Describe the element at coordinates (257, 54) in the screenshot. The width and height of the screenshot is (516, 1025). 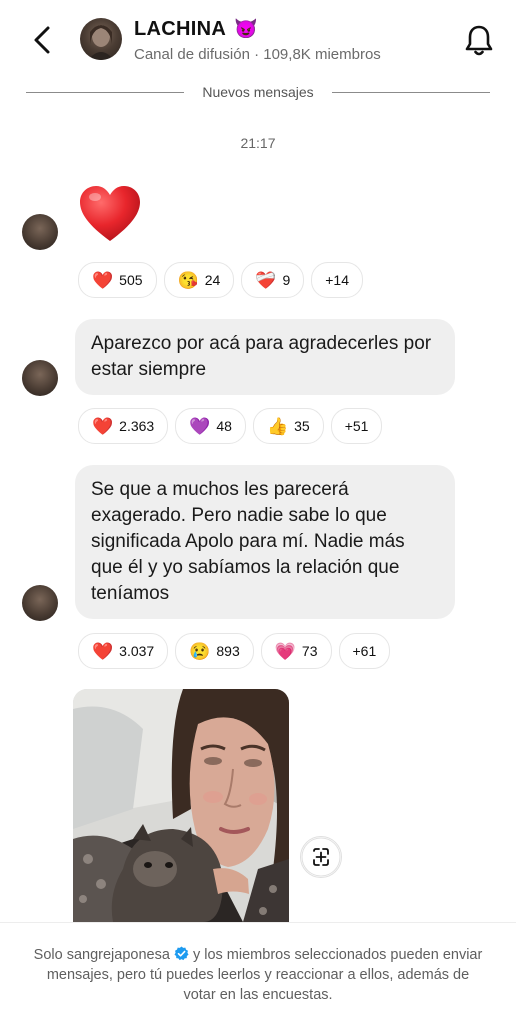
I see `channel-subtitle: Canal de difusión · 109,8K miembros` at that location.